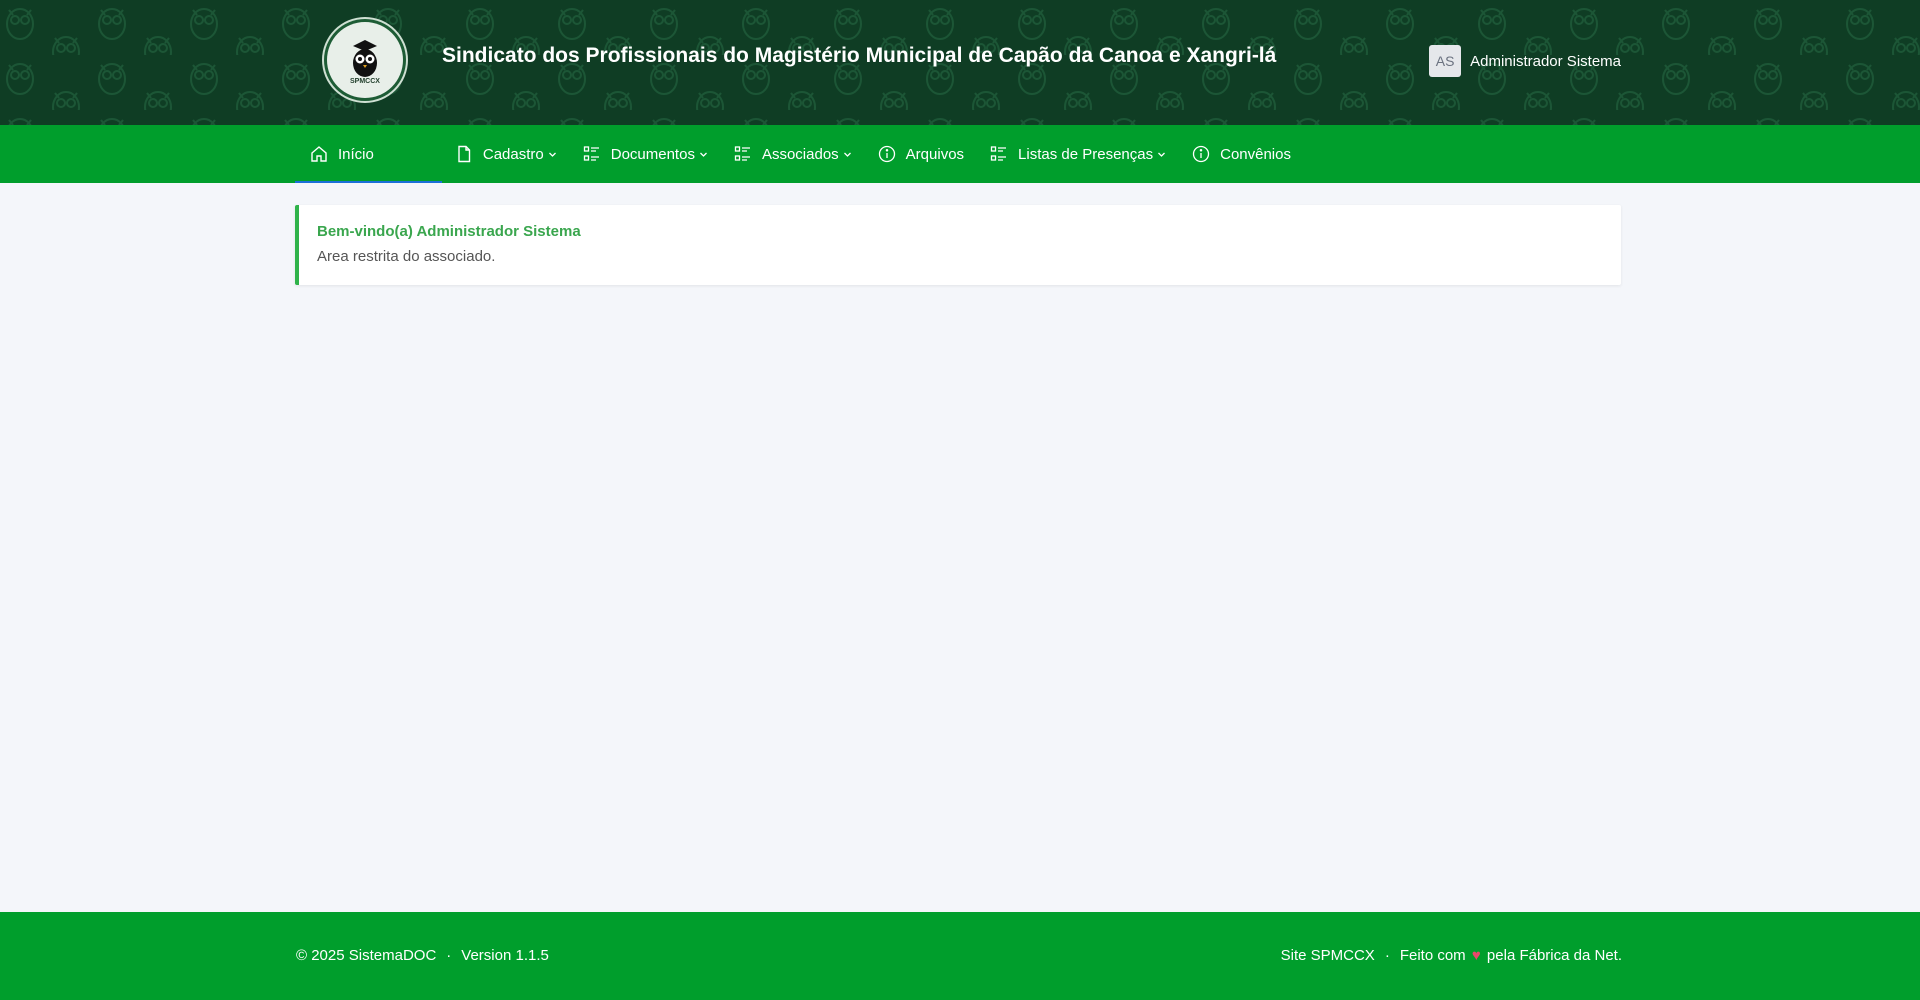 The width and height of the screenshot is (1920, 1000). Describe the element at coordinates (1554, 955) in the screenshot. I see `made-by-link: pela Fábrica da Net.` at that location.